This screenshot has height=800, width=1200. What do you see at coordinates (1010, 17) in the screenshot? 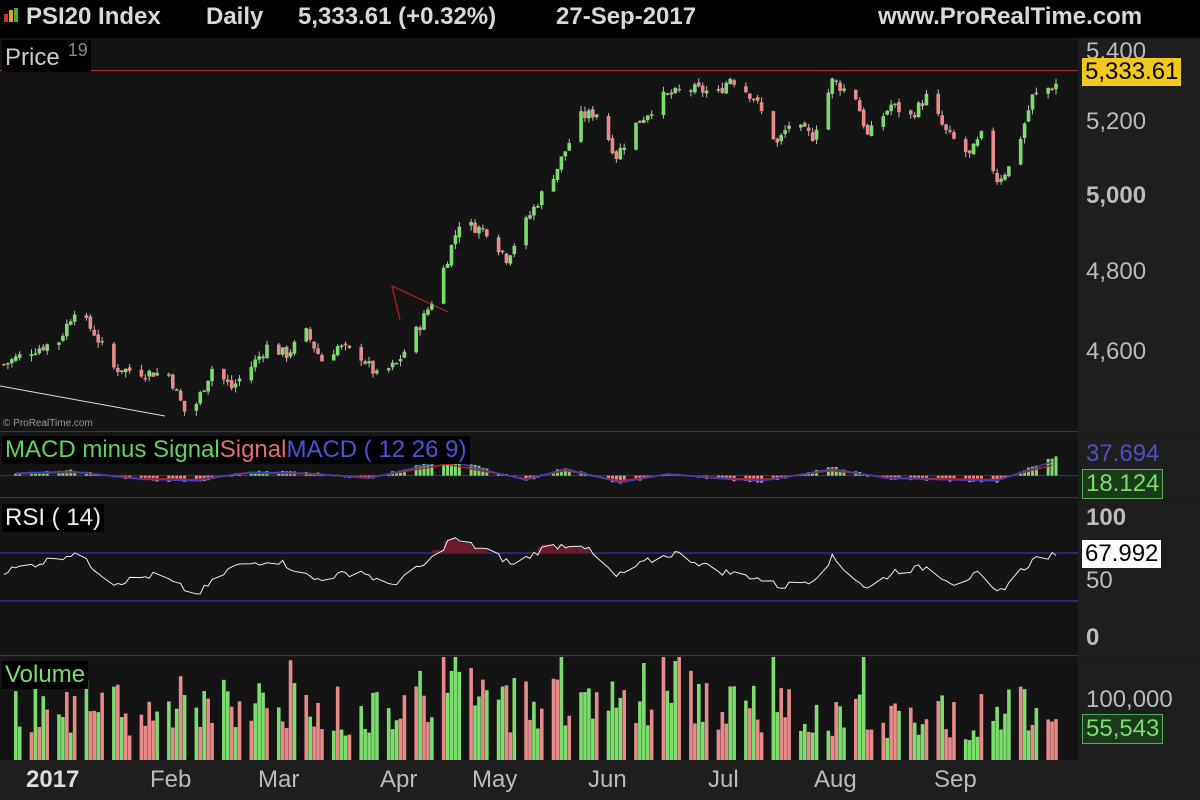
I see `source-link: www.ProRealTime.com` at bounding box center [1010, 17].